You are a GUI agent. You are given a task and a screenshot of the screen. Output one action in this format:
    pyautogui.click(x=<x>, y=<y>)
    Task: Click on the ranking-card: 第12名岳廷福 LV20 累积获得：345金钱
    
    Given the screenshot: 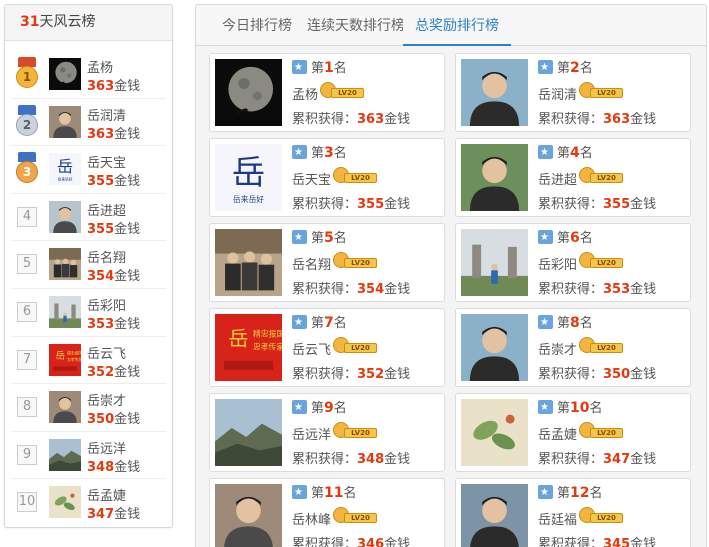 What is the action you would take?
    pyautogui.click(x=573, y=512)
    